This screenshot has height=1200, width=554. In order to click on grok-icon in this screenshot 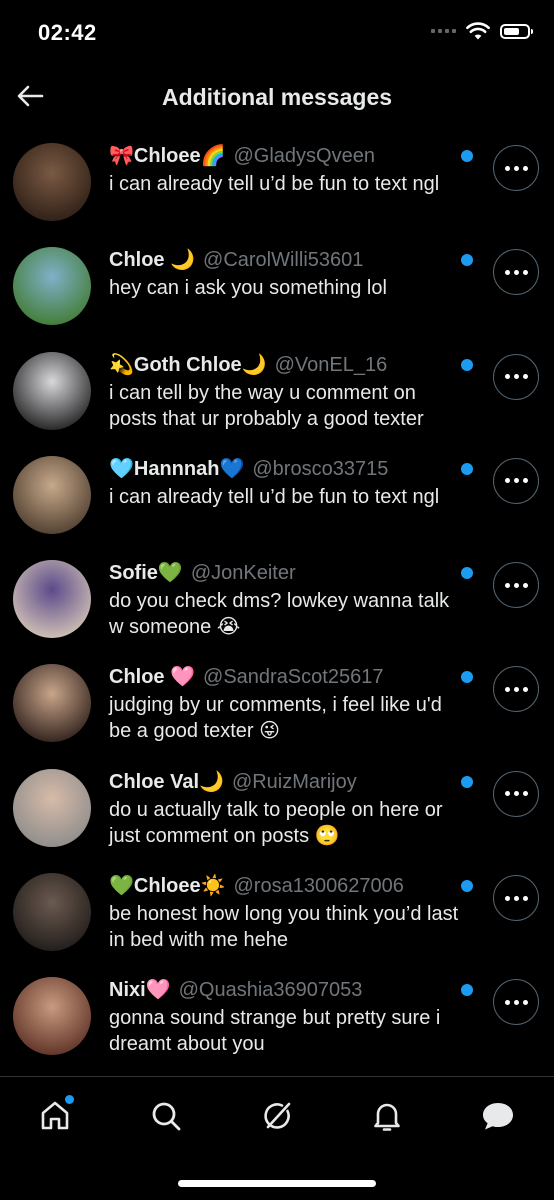, I will do `click(277, 1115)`.